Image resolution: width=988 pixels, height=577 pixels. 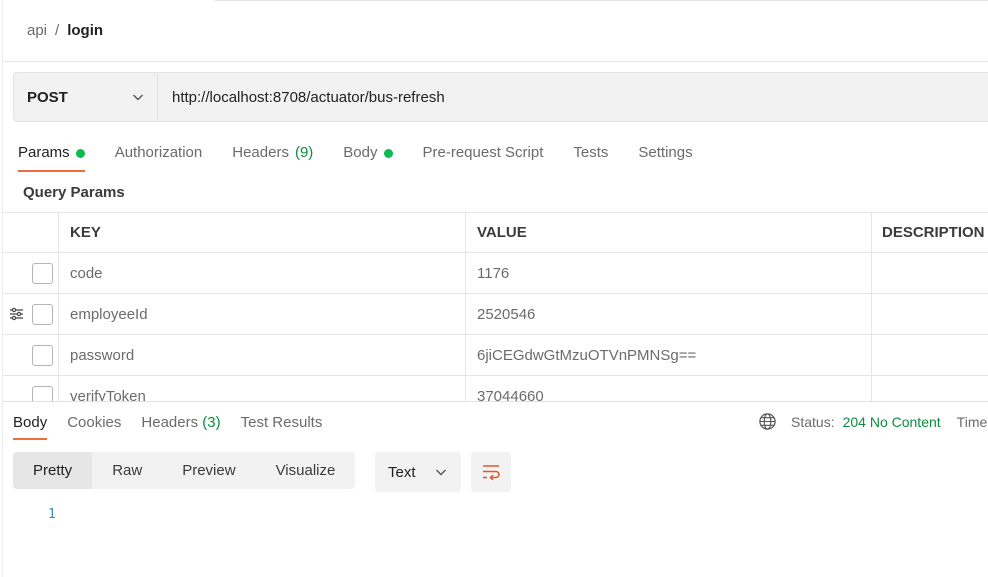 I want to click on response-status: Status: 204 No Content Time, so click(x=872, y=421).